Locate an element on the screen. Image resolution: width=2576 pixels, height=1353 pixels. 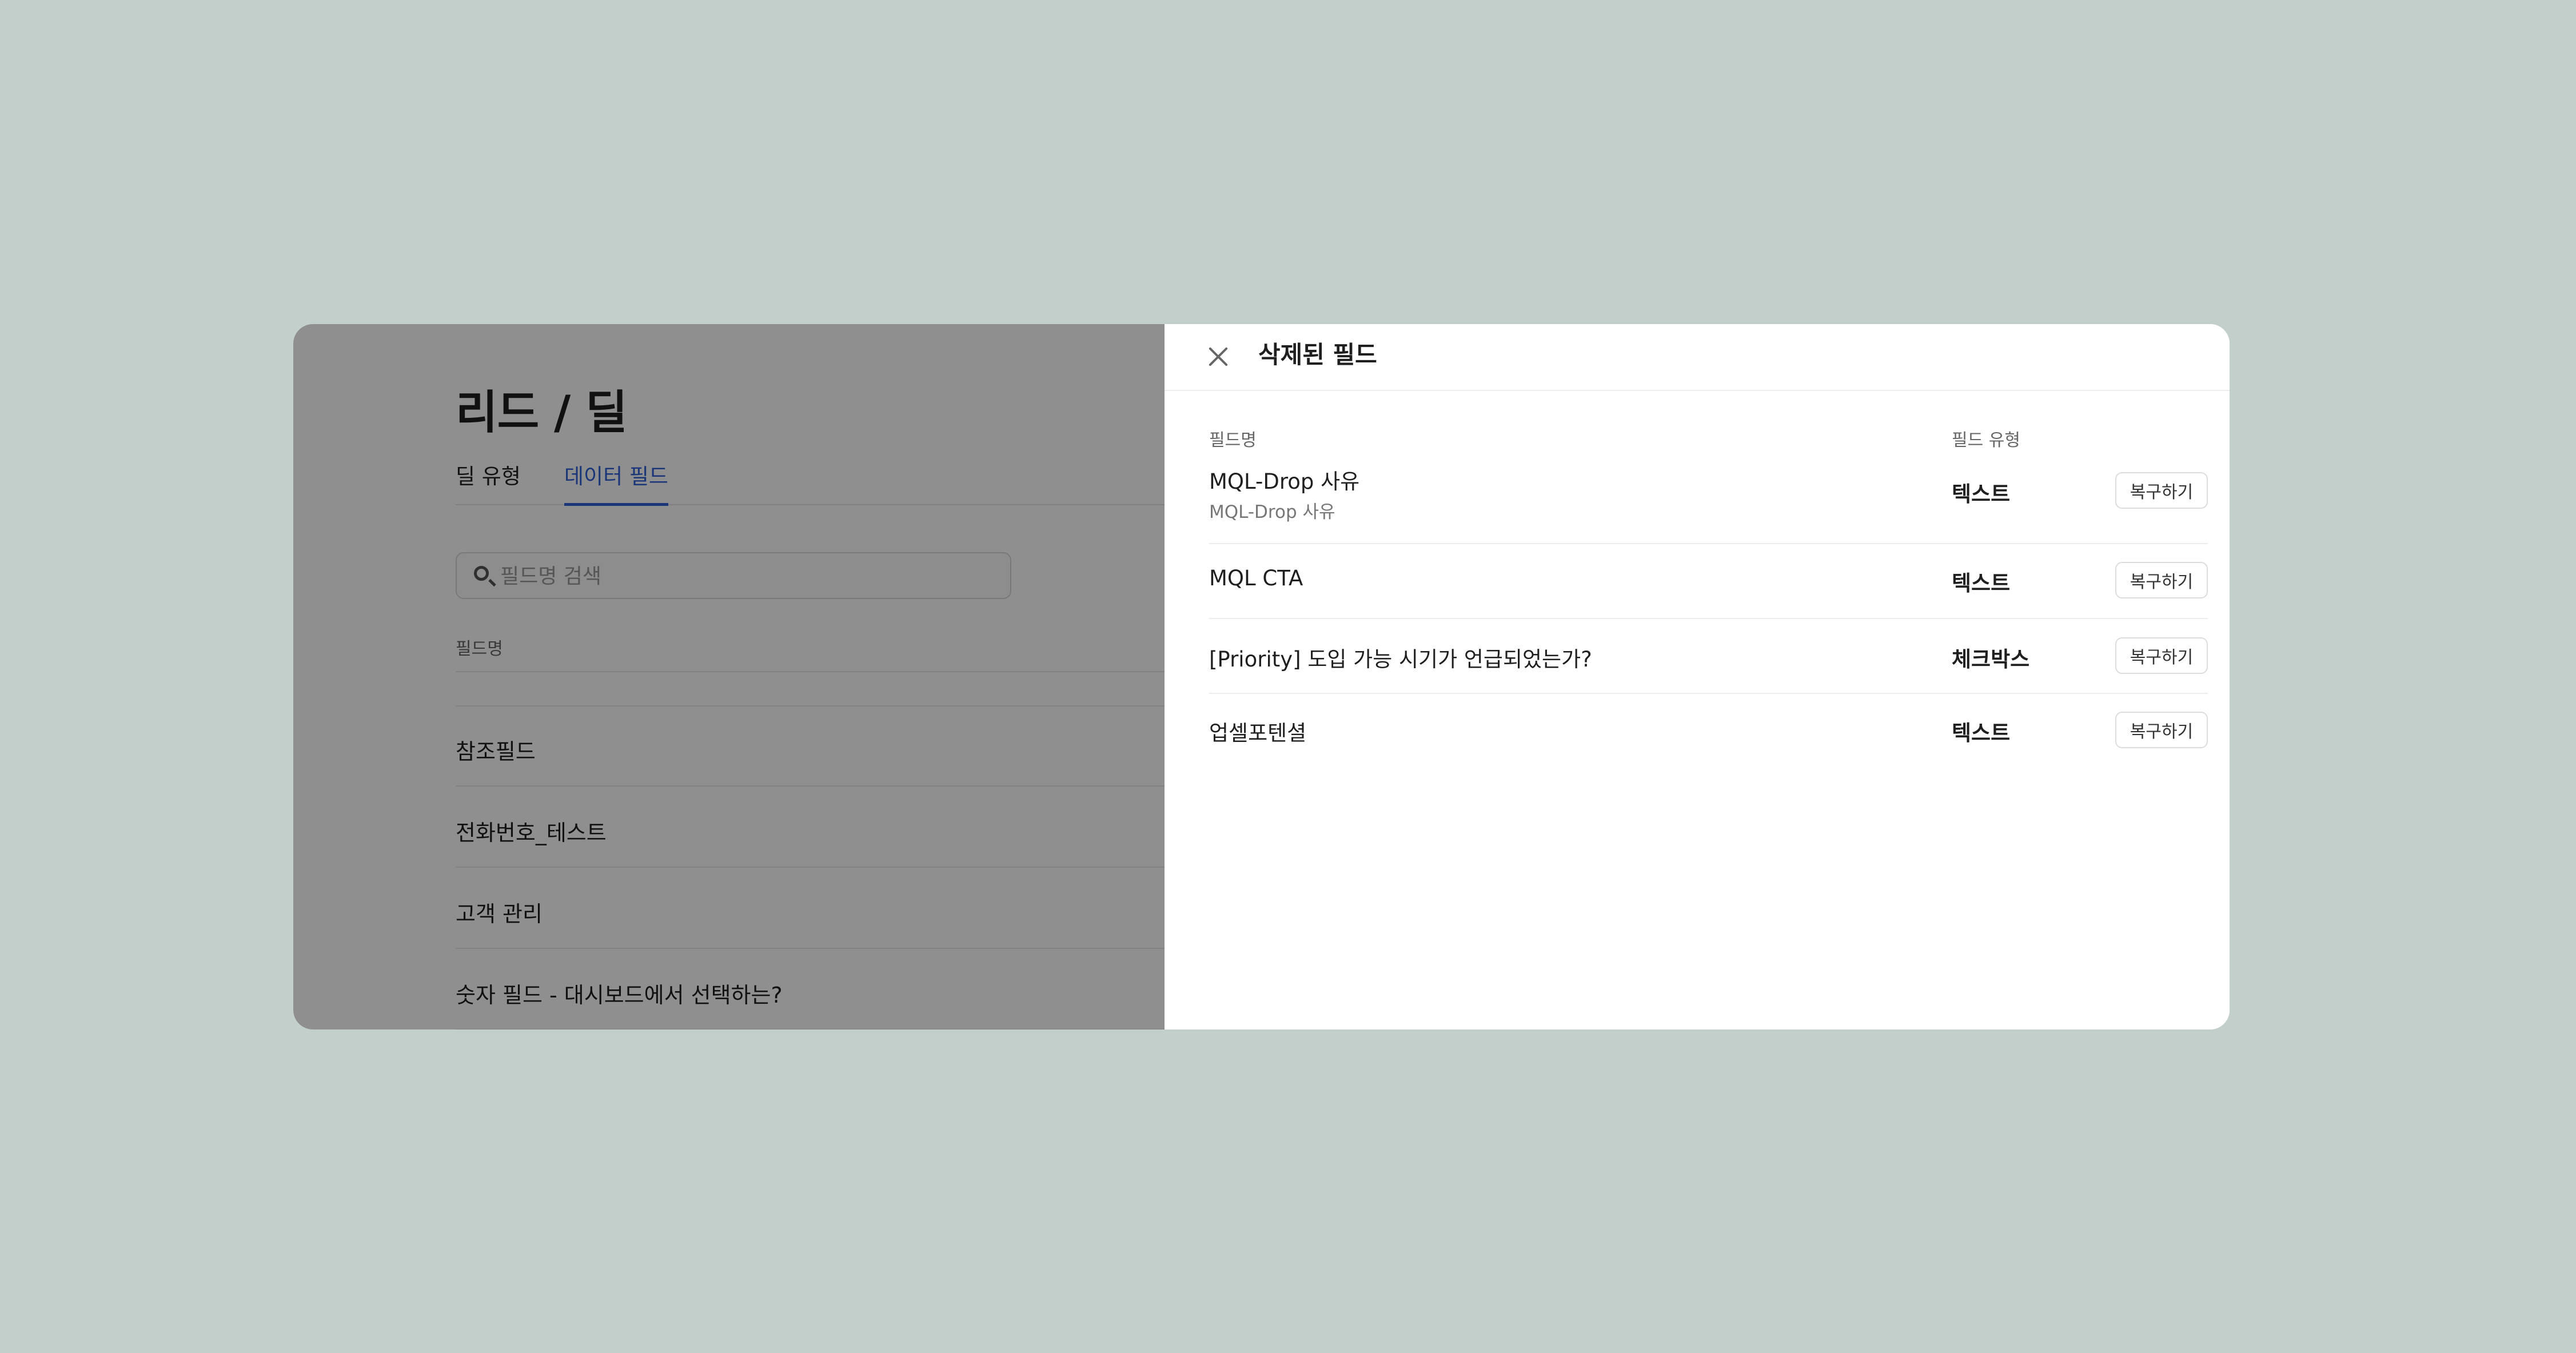
column-header-field-name: 필드명 is located at coordinates (1233, 440).